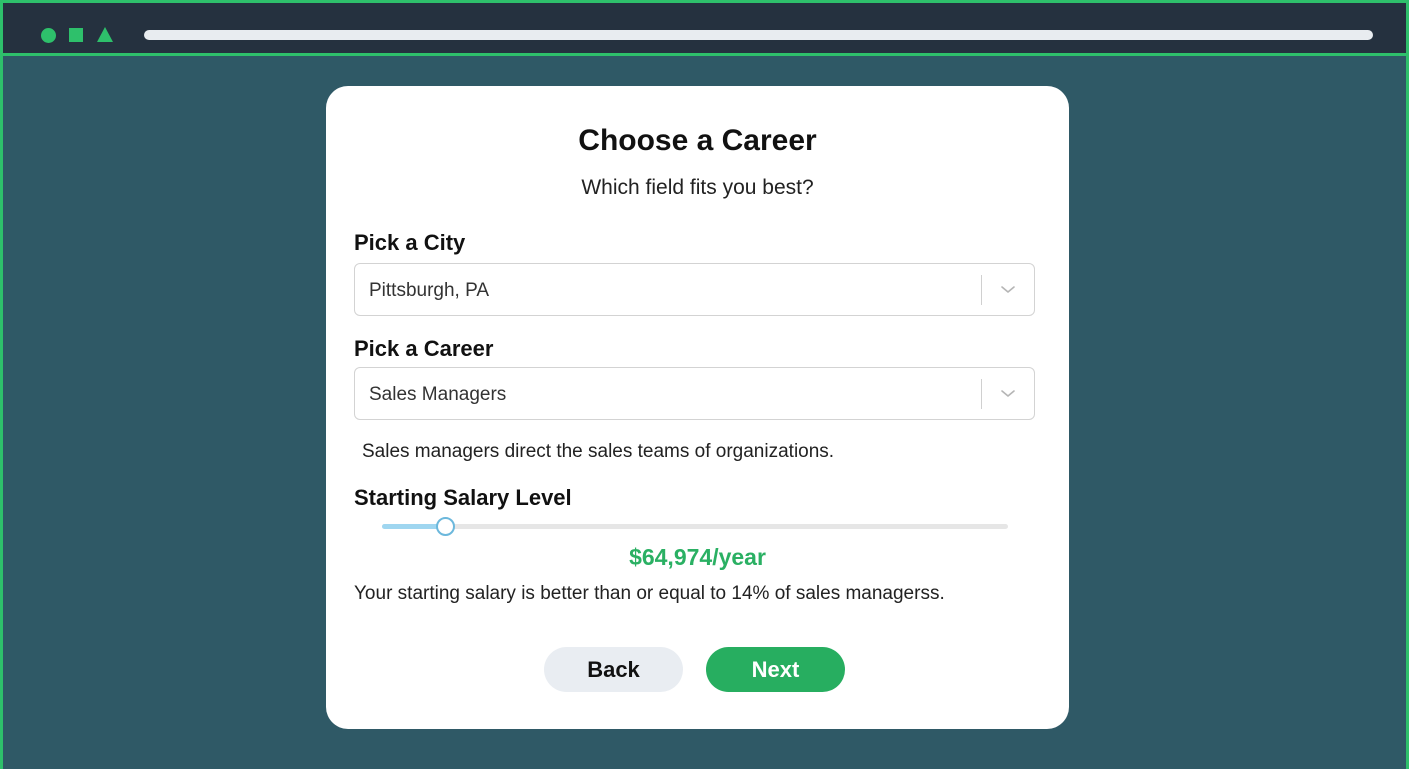  I want to click on career-select: Sales Managers, so click(694, 393).